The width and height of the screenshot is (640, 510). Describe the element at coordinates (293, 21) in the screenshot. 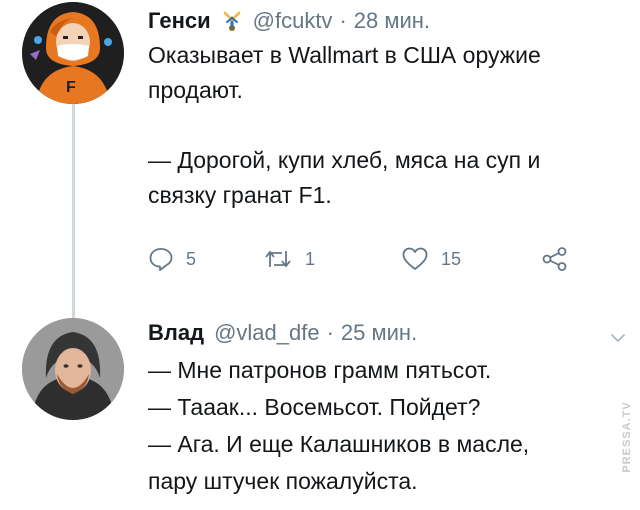

I see `user-handle: @fcuktv` at that location.